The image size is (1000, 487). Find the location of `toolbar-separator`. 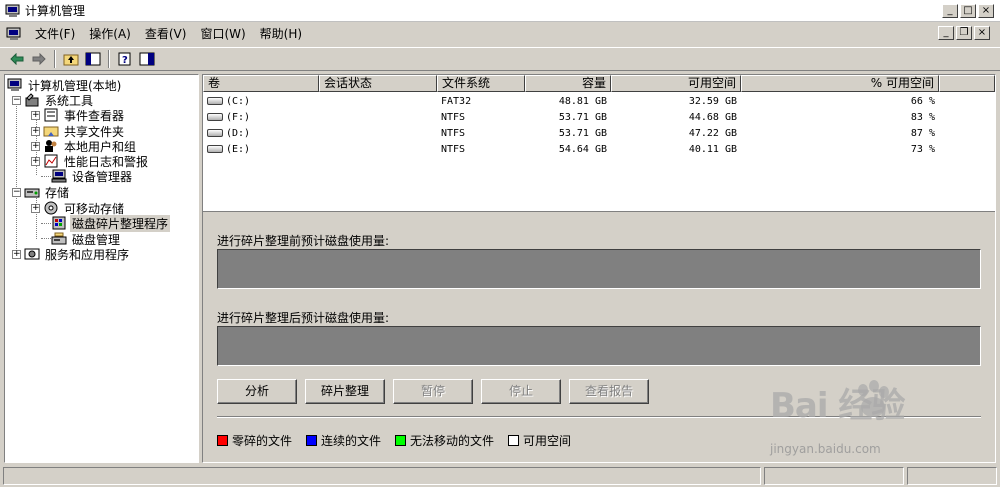

toolbar-separator is located at coordinates (55, 59).